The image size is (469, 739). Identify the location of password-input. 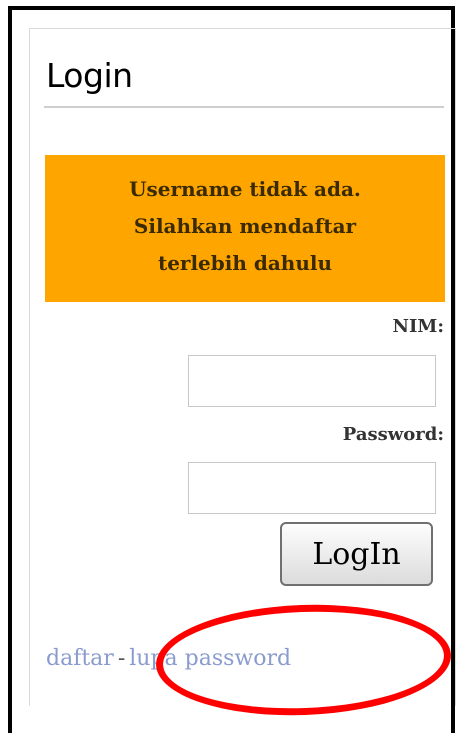
(312, 488).